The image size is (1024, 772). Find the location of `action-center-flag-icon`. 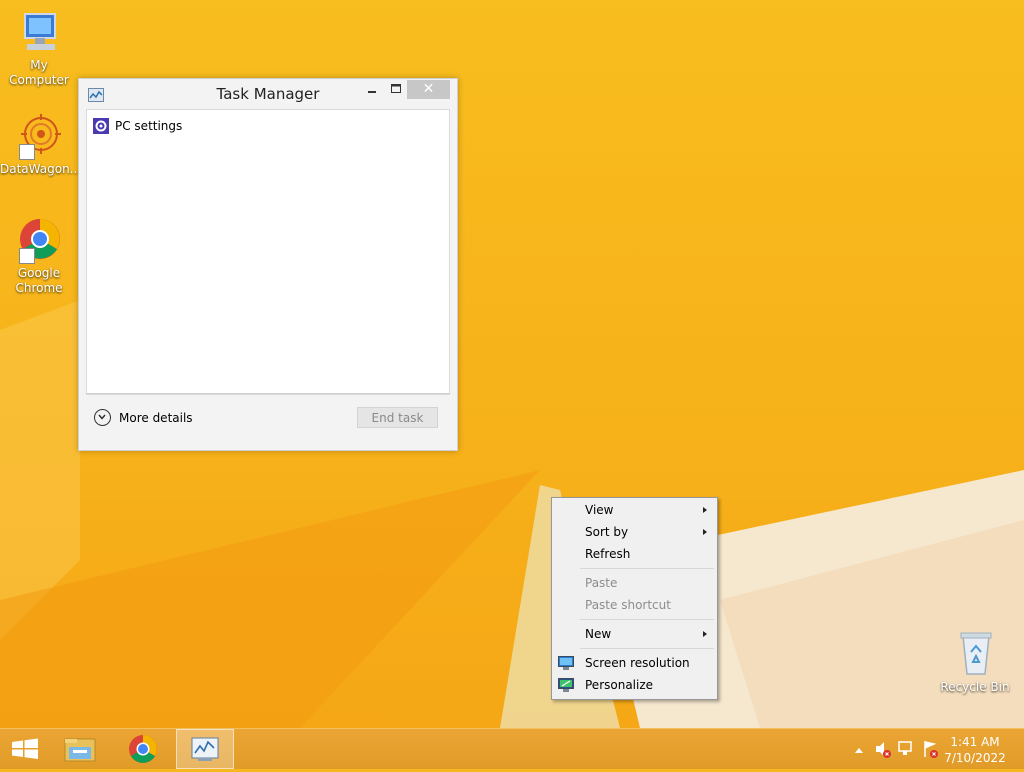

action-center-flag-icon is located at coordinates (931, 749).